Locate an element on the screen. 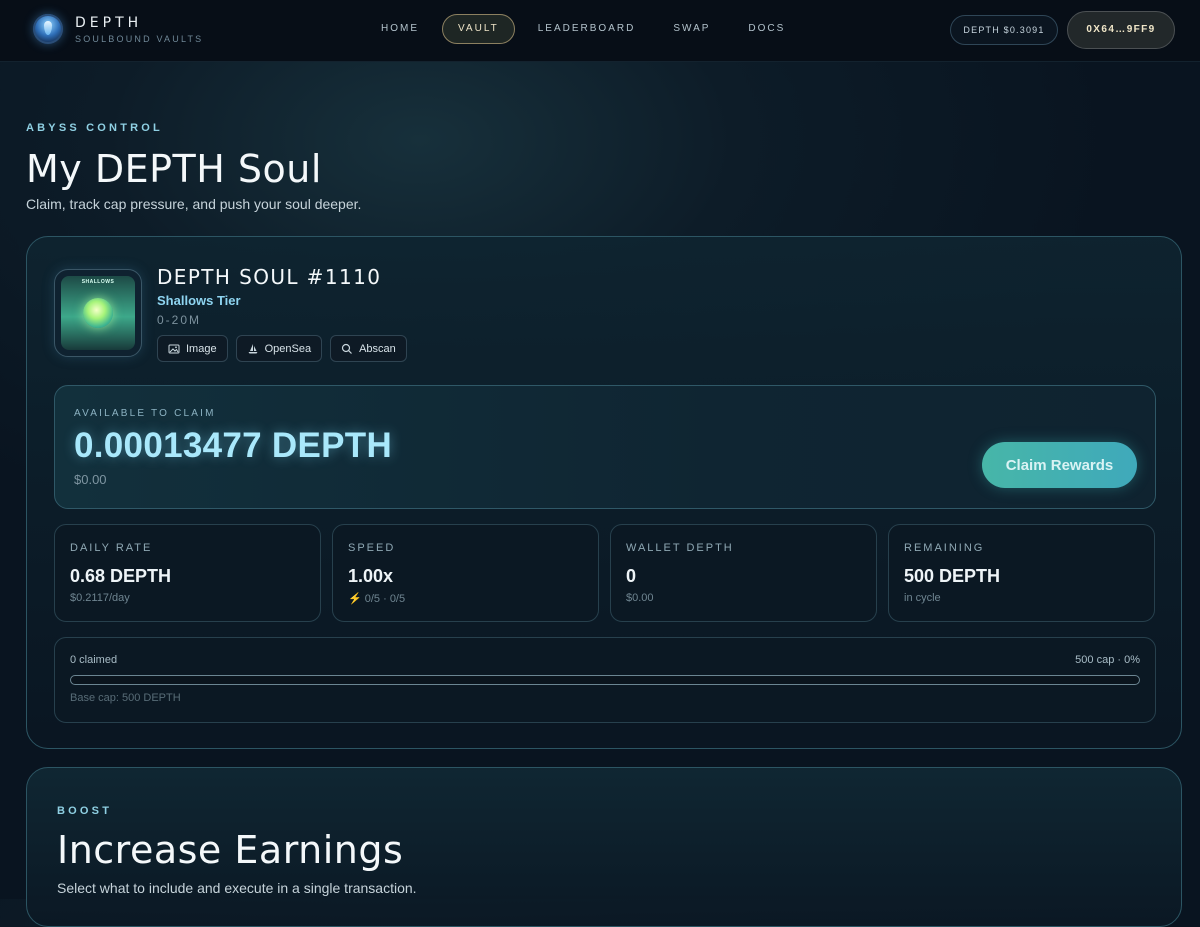 The height and width of the screenshot is (927, 1200). stat-remaining: REMAINING 500 DEPTH in cycle is located at coordinates (1021, 573).